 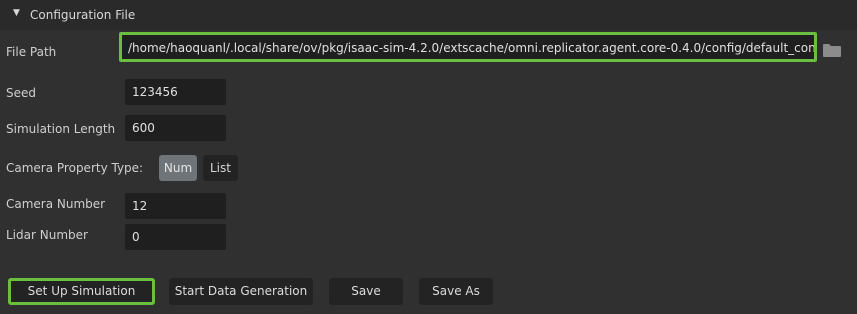 I want to click on simulation-length-label: Simulation Length, so click(x=61, y=129).